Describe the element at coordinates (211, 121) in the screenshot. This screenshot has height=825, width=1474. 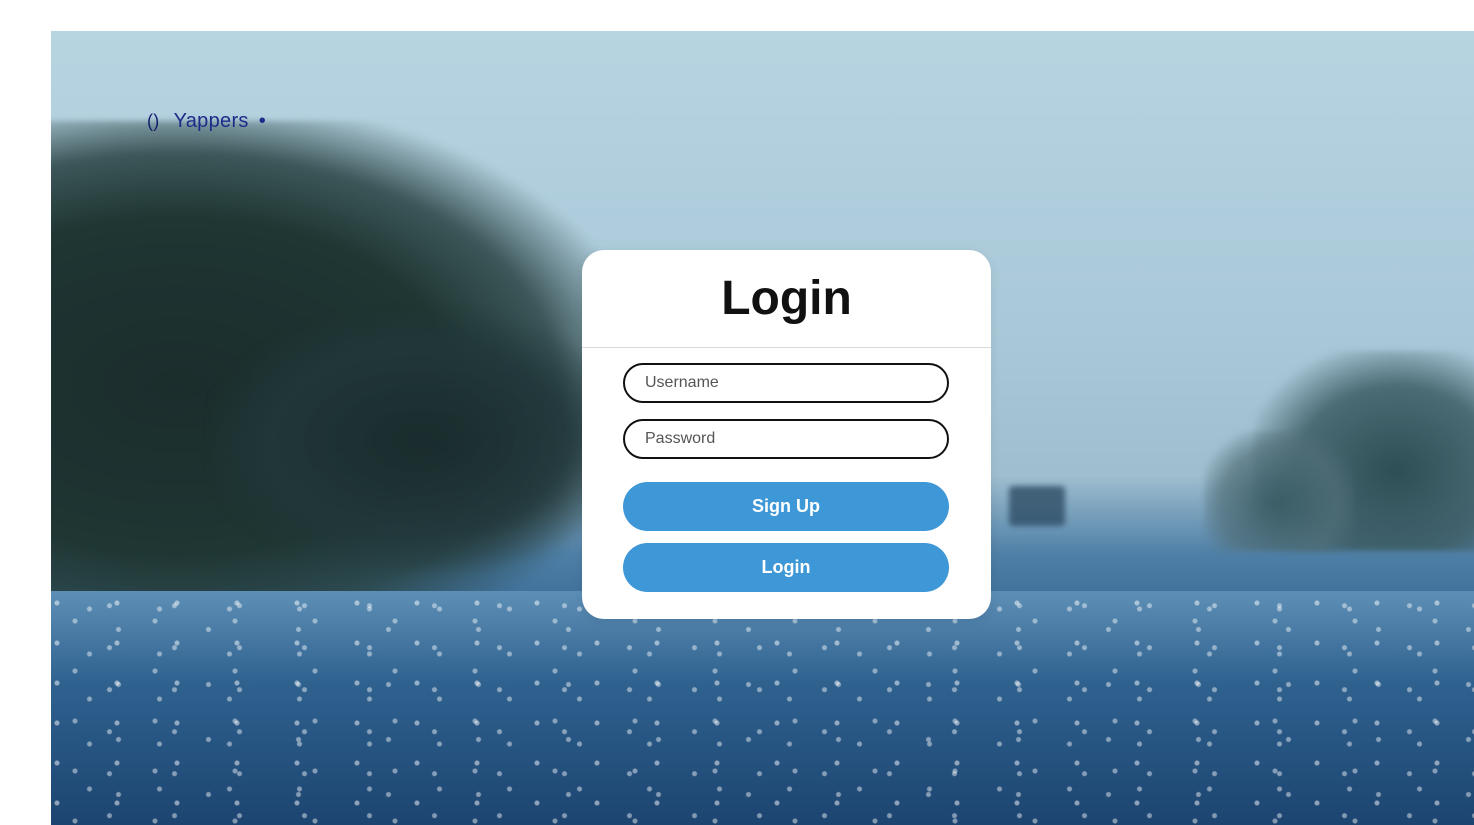
I see `brand-name: Yappers` at that location.